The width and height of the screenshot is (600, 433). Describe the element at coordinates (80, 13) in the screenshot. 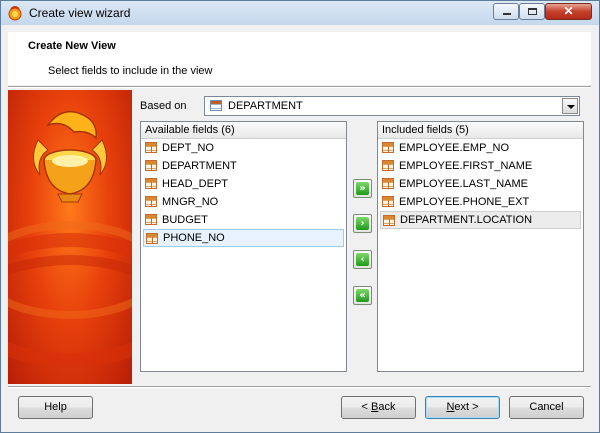

I see `window-title: Create view wizard` at that location.